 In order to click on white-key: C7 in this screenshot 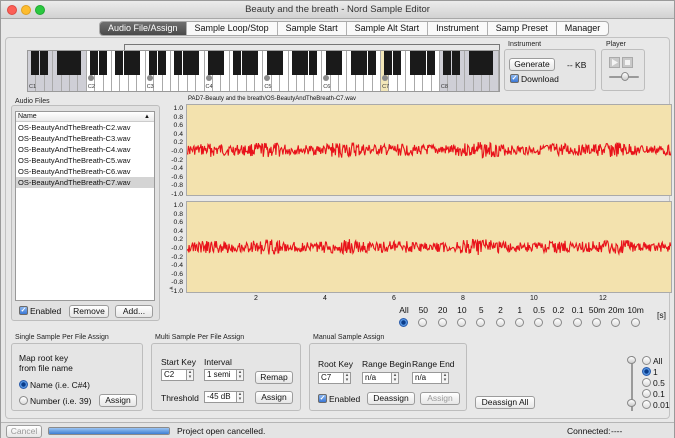, I will do `click(387, 71)`.